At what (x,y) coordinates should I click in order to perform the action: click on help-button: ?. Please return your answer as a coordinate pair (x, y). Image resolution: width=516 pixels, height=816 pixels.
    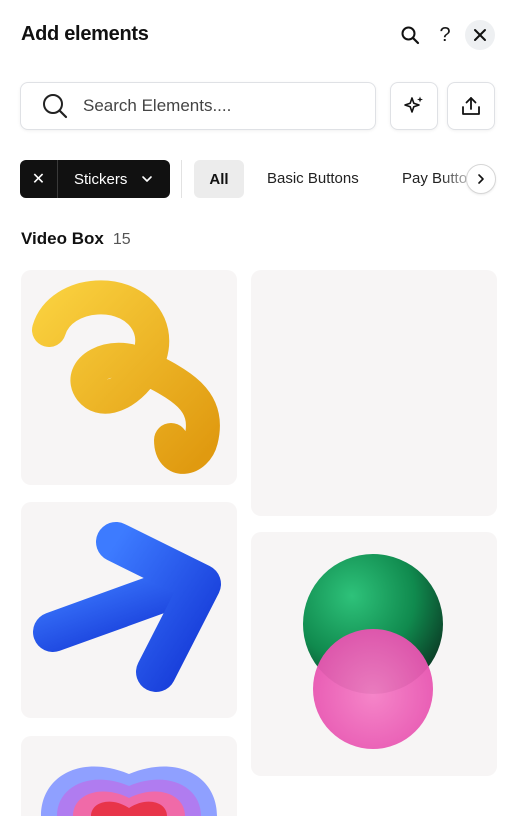
    Looking at the image, I should click on (445, 35).